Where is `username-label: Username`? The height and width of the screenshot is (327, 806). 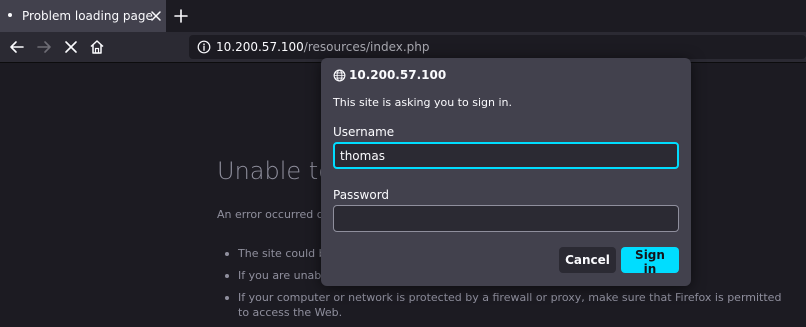 username-label: Username is located at coordinates (364, 132).